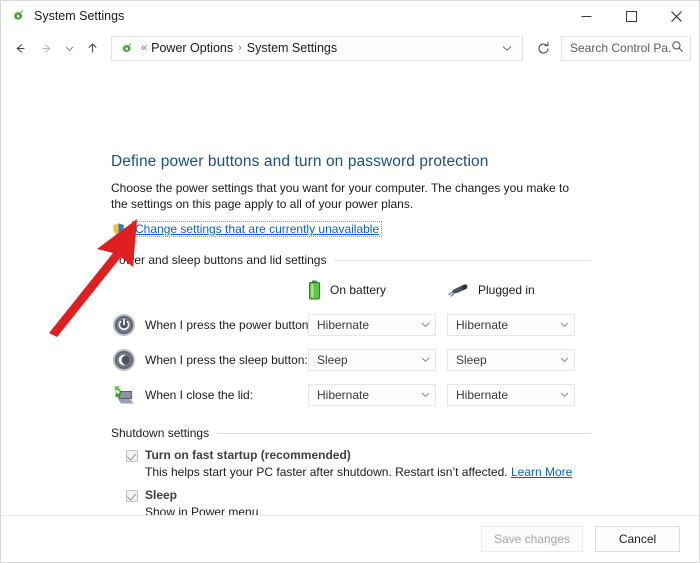  What do you see at coordinates (543, 48) in the screenshot?
I see `refresh-button` at bounding box center [543, 48].